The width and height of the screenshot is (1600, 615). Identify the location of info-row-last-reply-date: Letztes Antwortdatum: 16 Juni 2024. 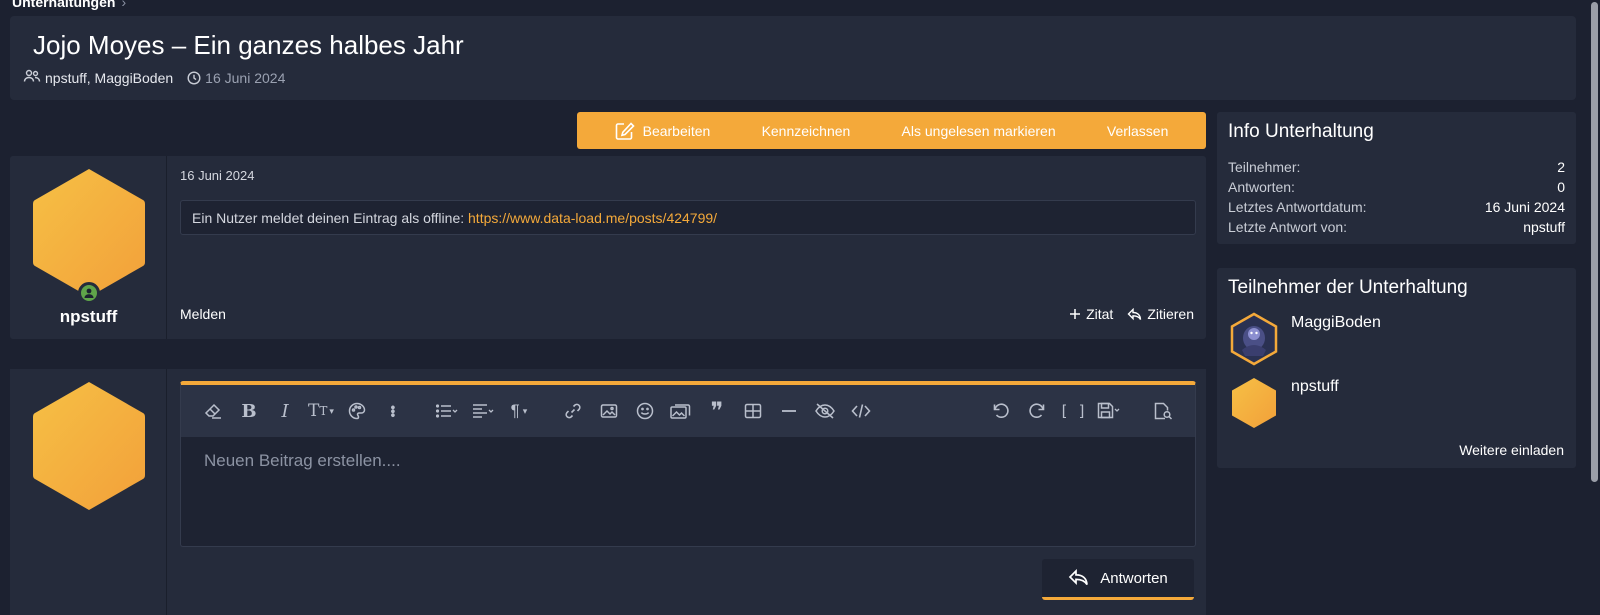
(1396, 207).